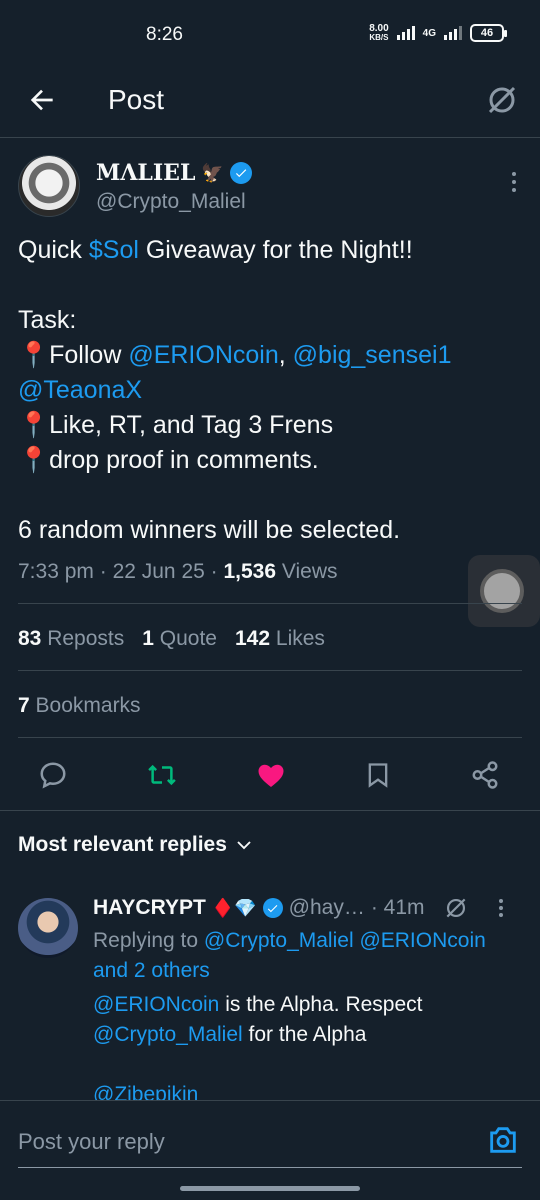 The width and height of the screenshot is (540, 1200). Describe the element at coordinates (244, 845) in the screenshot. I see `chevron-down-icon` at that location.